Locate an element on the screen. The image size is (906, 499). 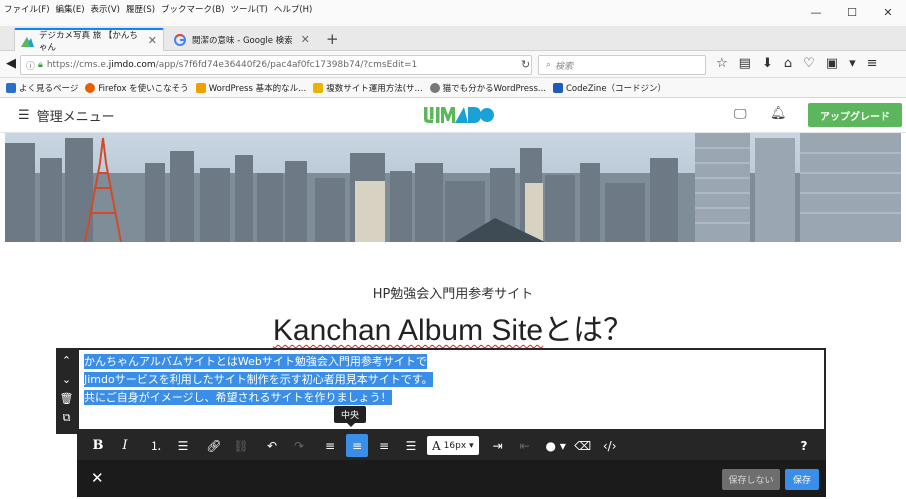
search-icon: ⌕ is located at coordinates (549, 65).